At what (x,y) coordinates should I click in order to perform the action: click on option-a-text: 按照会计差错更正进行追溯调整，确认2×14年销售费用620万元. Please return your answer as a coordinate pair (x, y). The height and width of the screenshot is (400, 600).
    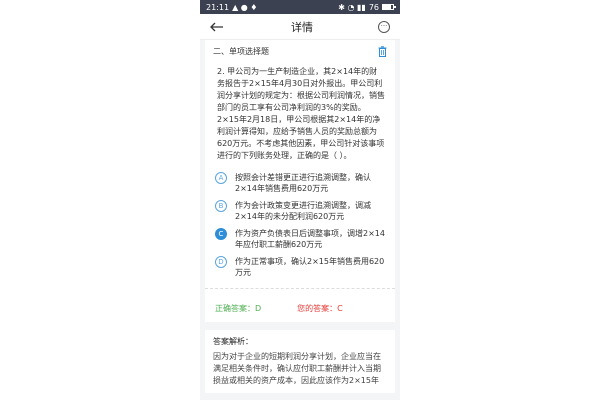
    Looking at the image, I should click on (303, 183).